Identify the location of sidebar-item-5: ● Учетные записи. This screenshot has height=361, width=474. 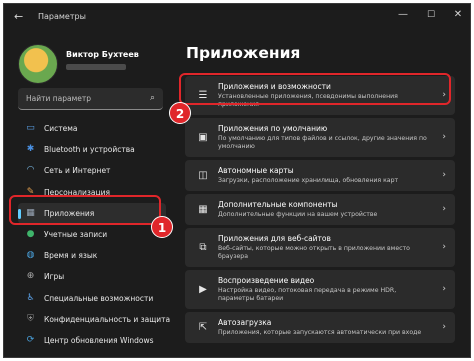
(92, 234).